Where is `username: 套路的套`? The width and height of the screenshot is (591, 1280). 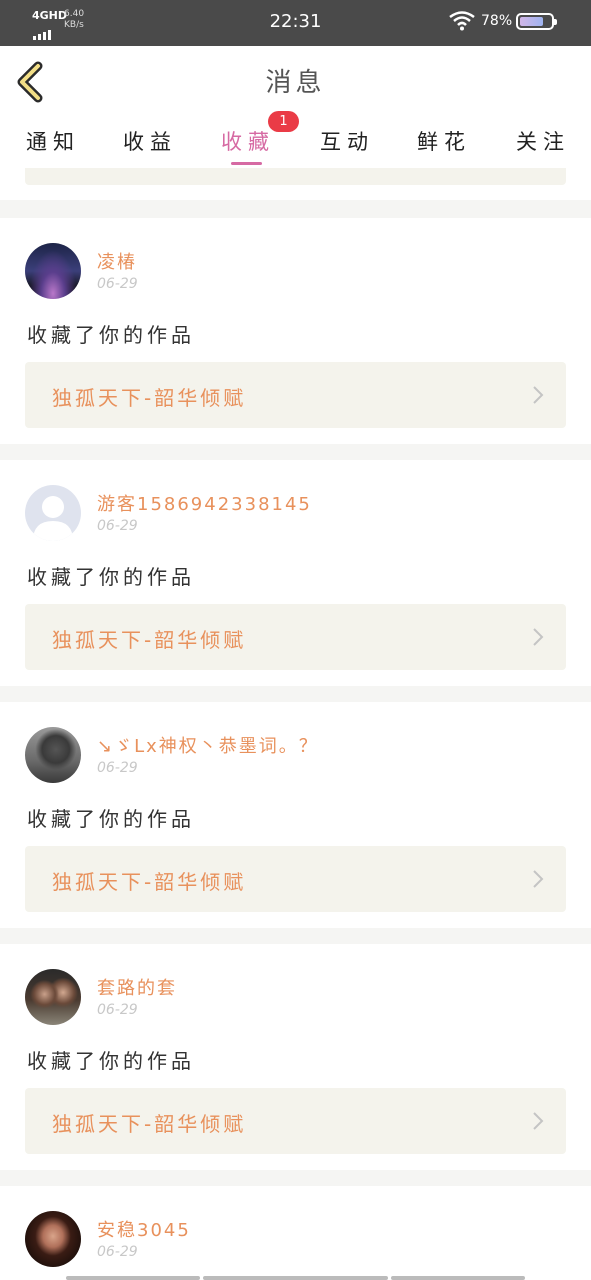 username: 套路的套 is located at coordinates (137, 987).